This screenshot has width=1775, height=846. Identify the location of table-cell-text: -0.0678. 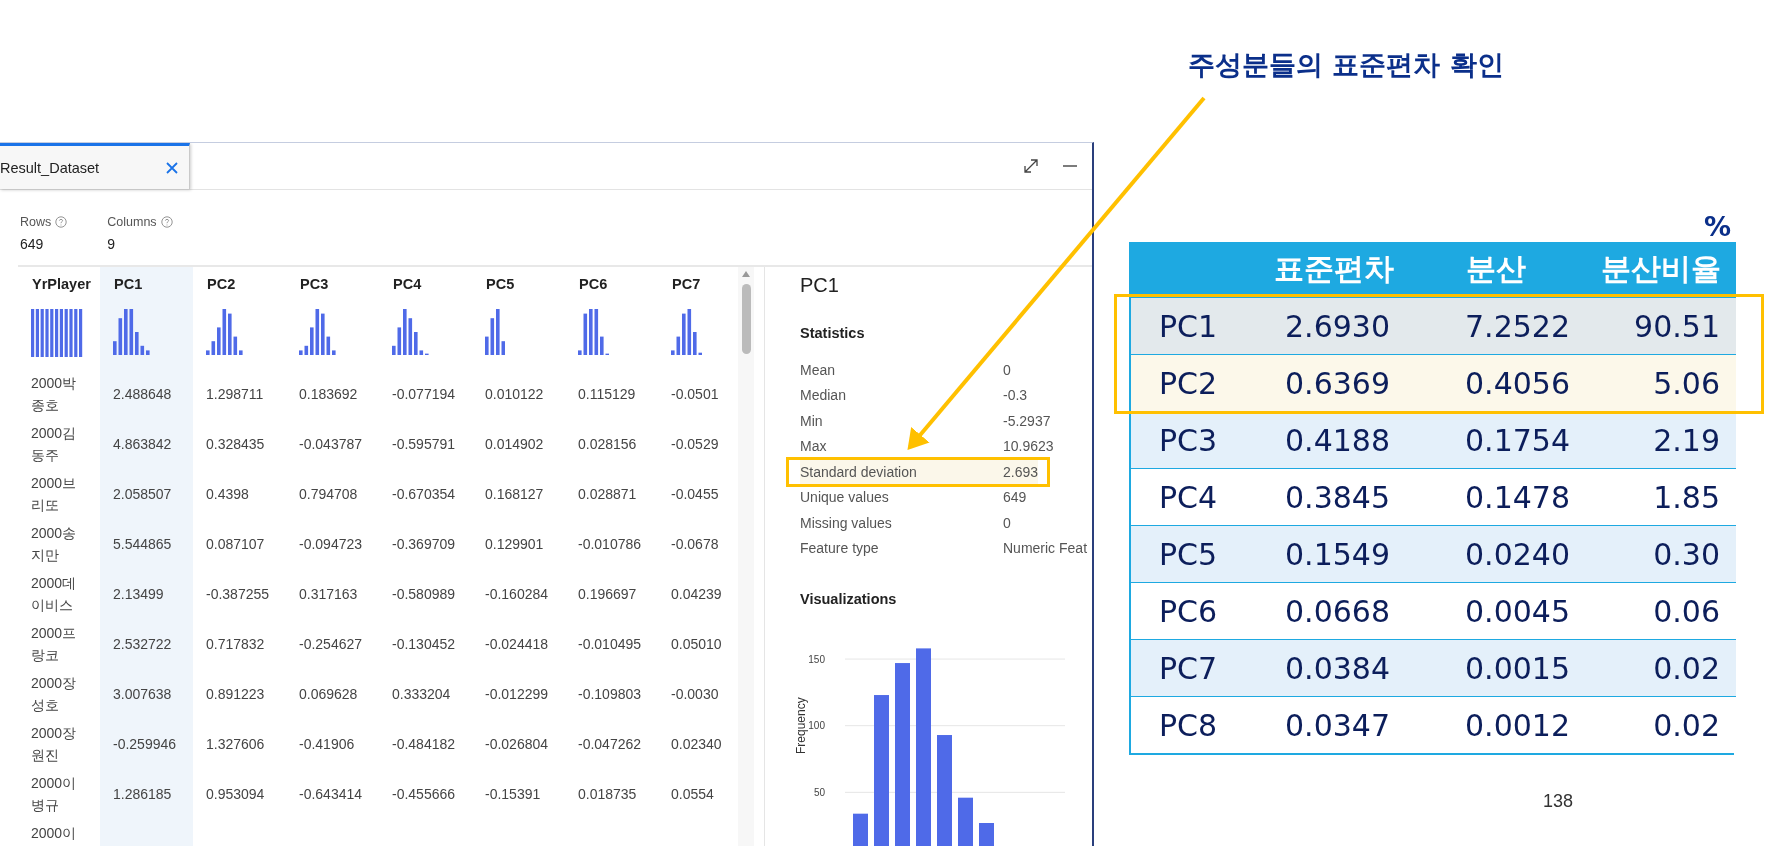
(695, 544).